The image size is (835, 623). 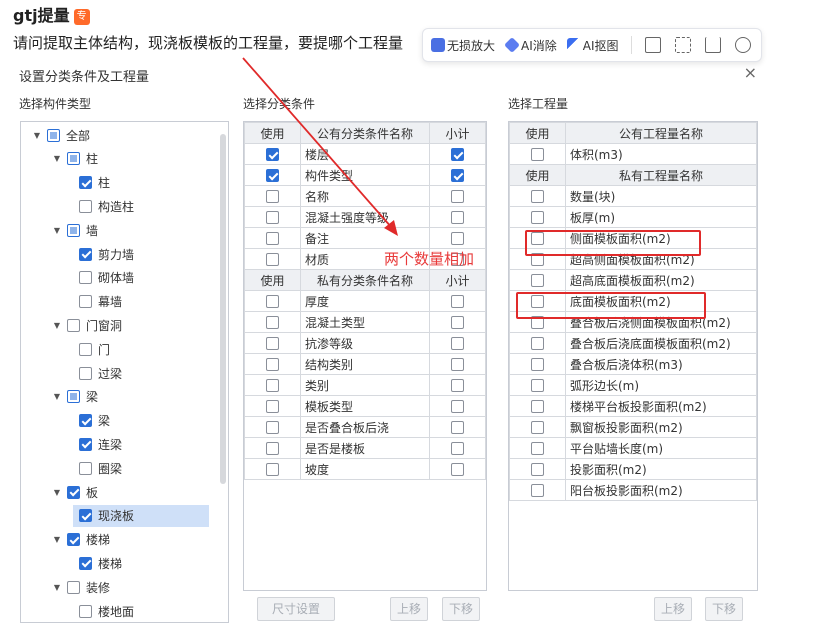 I want to click on table-row: 类别, so click(x=365, y=385).